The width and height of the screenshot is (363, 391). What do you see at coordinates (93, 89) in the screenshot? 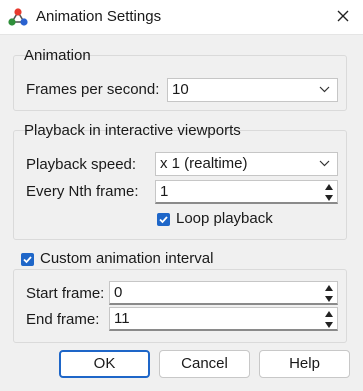
I see `fps-label: Frames per second:` at bounding box center [93, 89].